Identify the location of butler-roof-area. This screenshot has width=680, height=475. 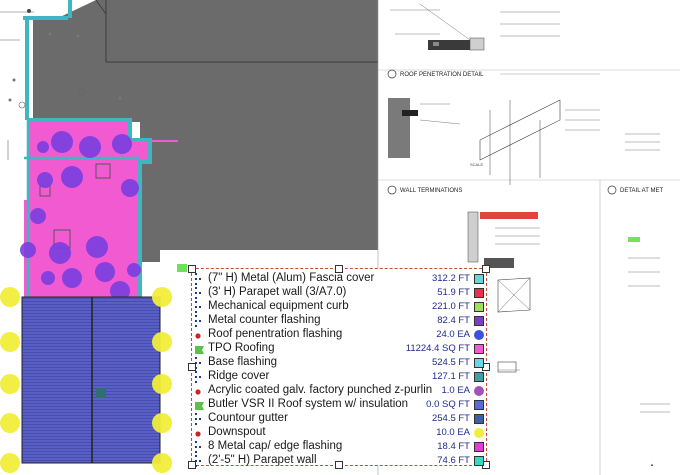
(91, 380).